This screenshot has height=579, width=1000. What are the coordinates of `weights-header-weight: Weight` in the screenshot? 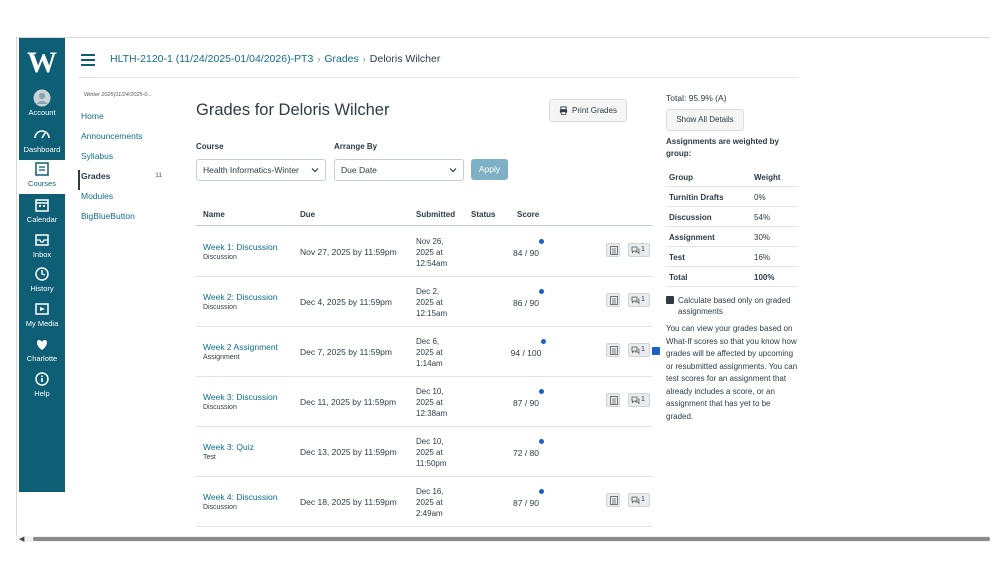 It's located at (767, 177).